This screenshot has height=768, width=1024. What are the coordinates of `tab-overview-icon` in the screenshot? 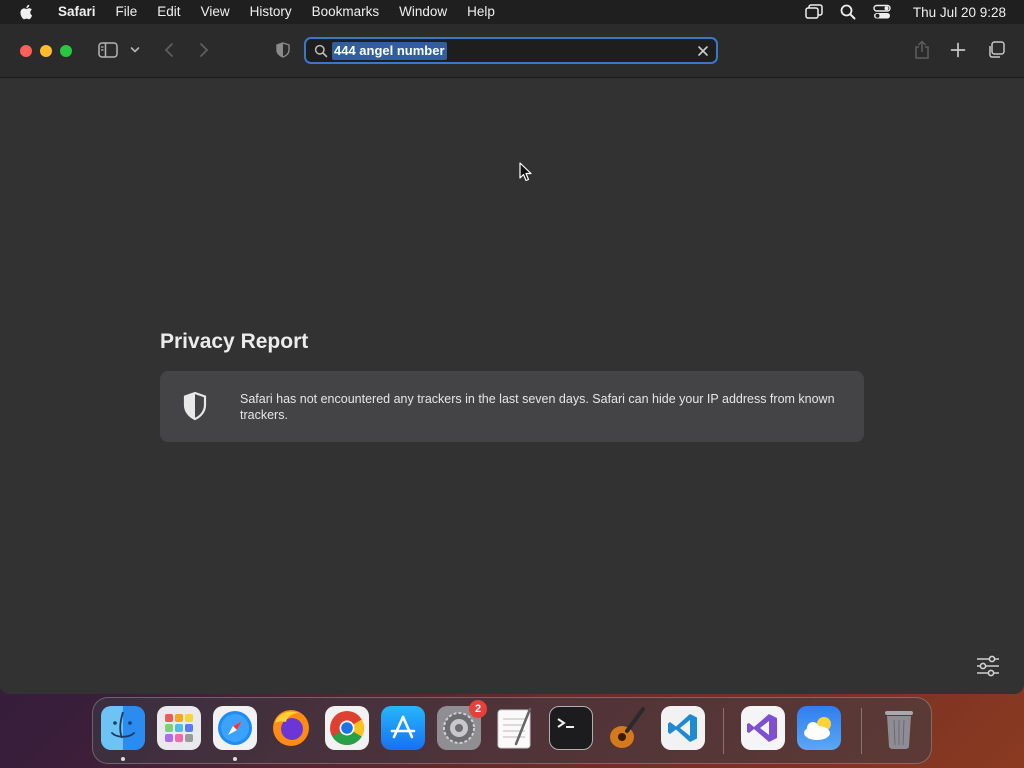 It's located at (996, 50).